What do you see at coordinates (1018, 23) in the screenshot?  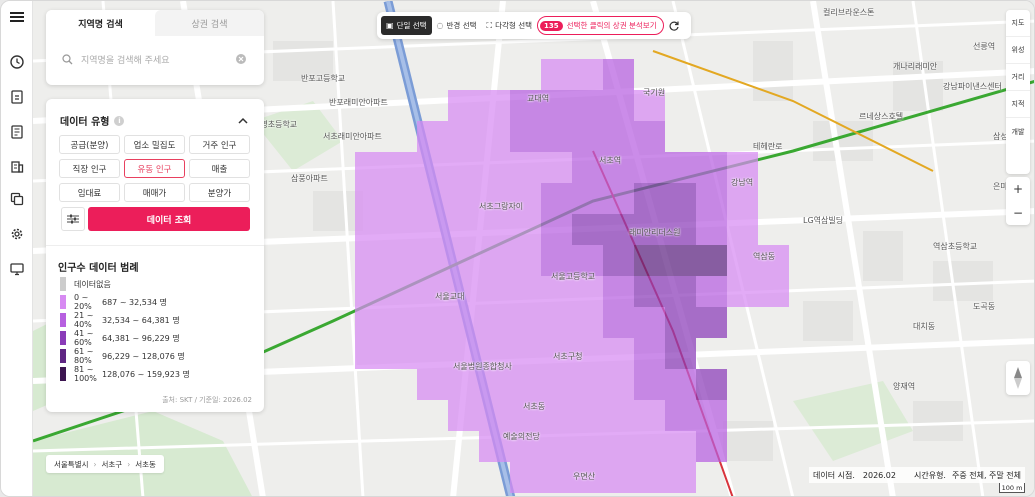 I see `map-type-map: 지도` at bounding box center [1018, 23].